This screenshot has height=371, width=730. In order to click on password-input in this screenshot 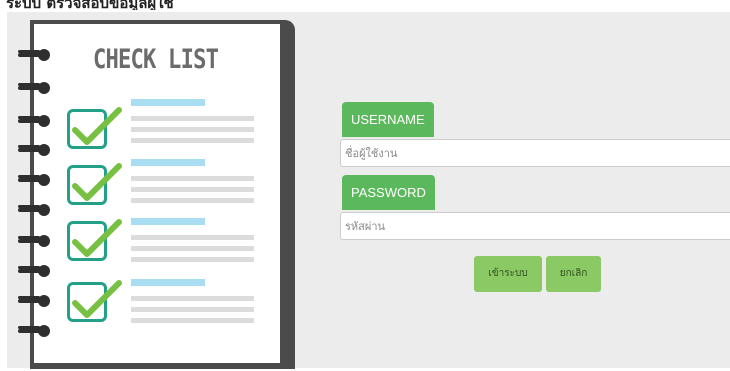, I will do `click(535, 226)`.